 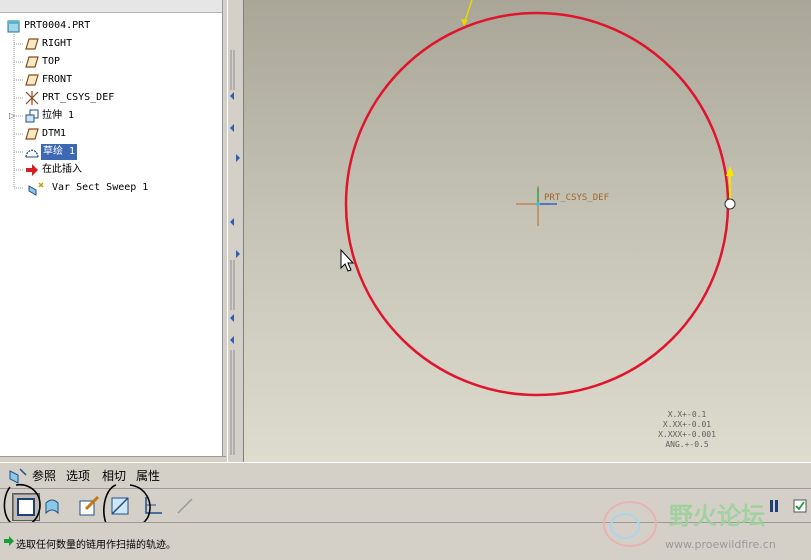 I want to click on tolerance-line: ANG.+-0.5, so click(x=687, y=444).